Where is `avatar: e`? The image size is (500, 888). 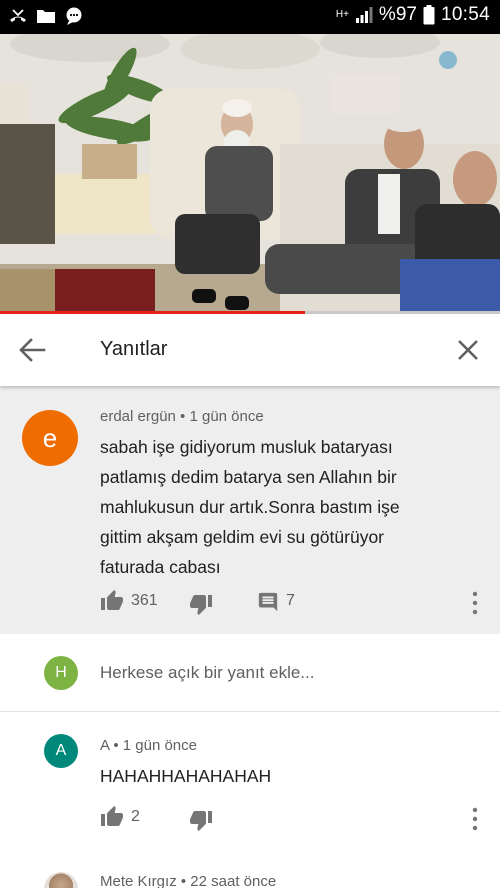 avatar: e is located at coordinates (50, 438).